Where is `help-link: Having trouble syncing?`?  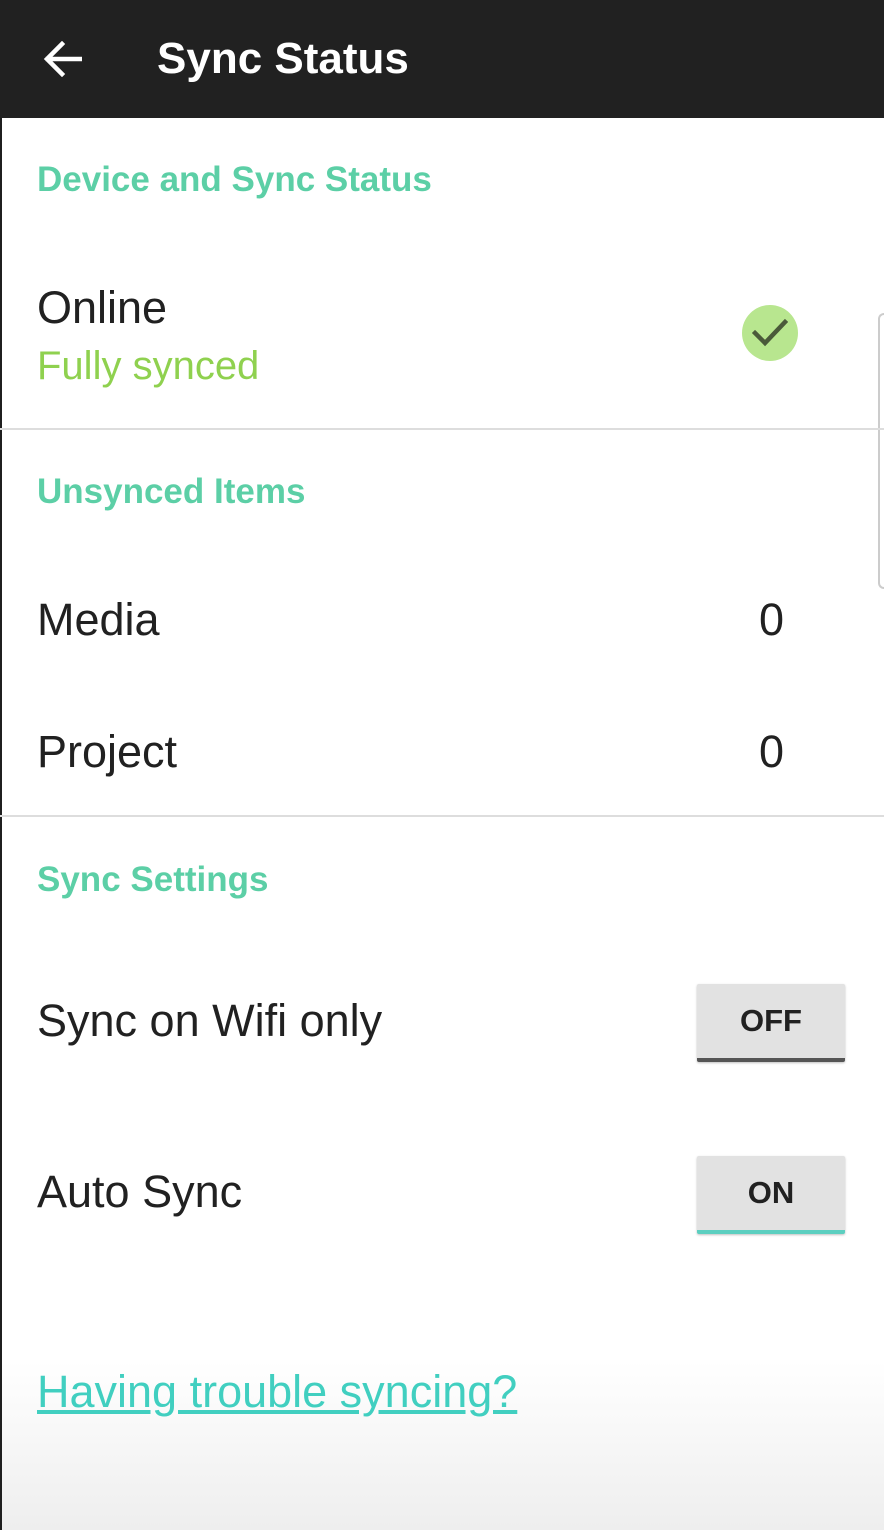 help-link: Having trouble syncing? is located at coordinates (277, 1392).